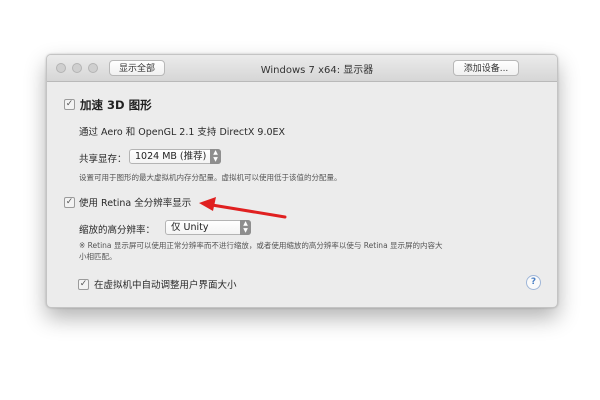  I want to click on annotation-arrow-shaft, so click(248, 211).